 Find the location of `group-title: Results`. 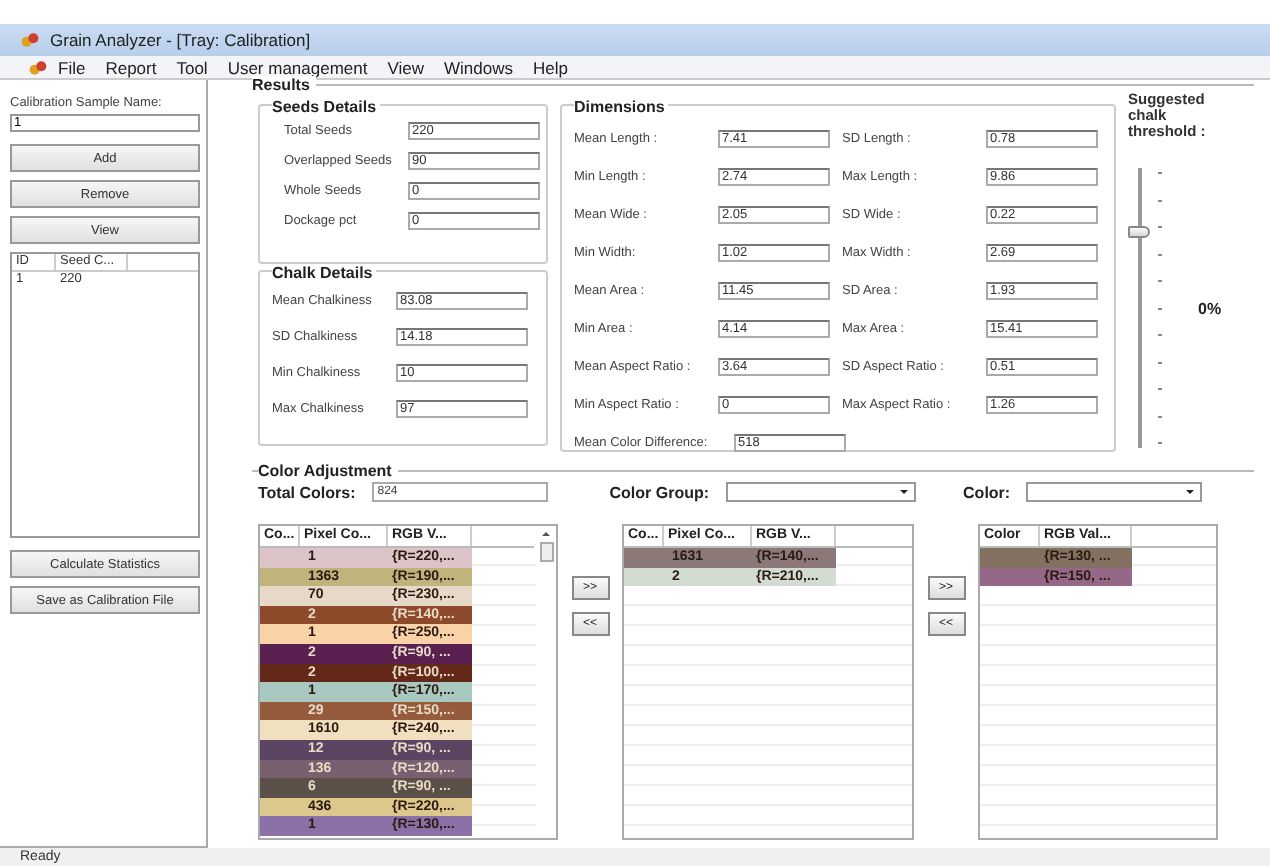

group-title: Results is located at coordinates (284, 85).